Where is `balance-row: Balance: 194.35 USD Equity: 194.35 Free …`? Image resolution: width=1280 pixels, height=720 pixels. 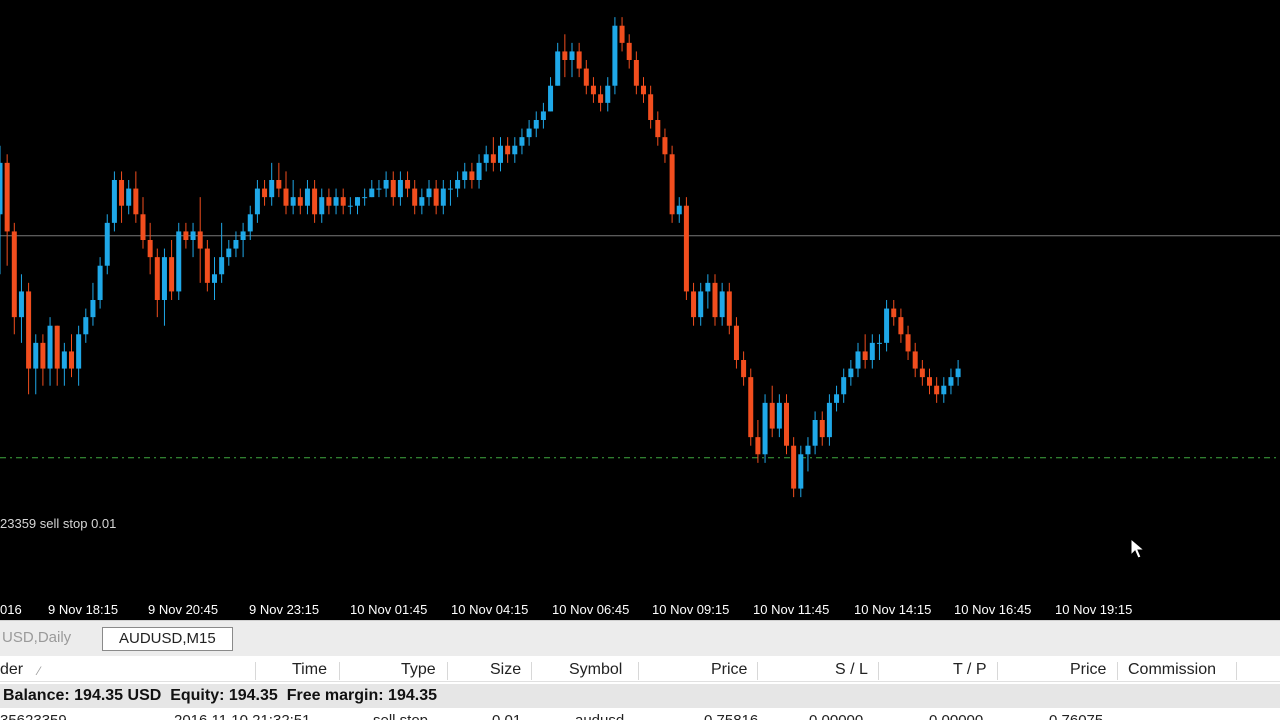
balance-row: Balance: 194.35 USD Equity: 194.35 Free … is located at coordinates (640, 696).